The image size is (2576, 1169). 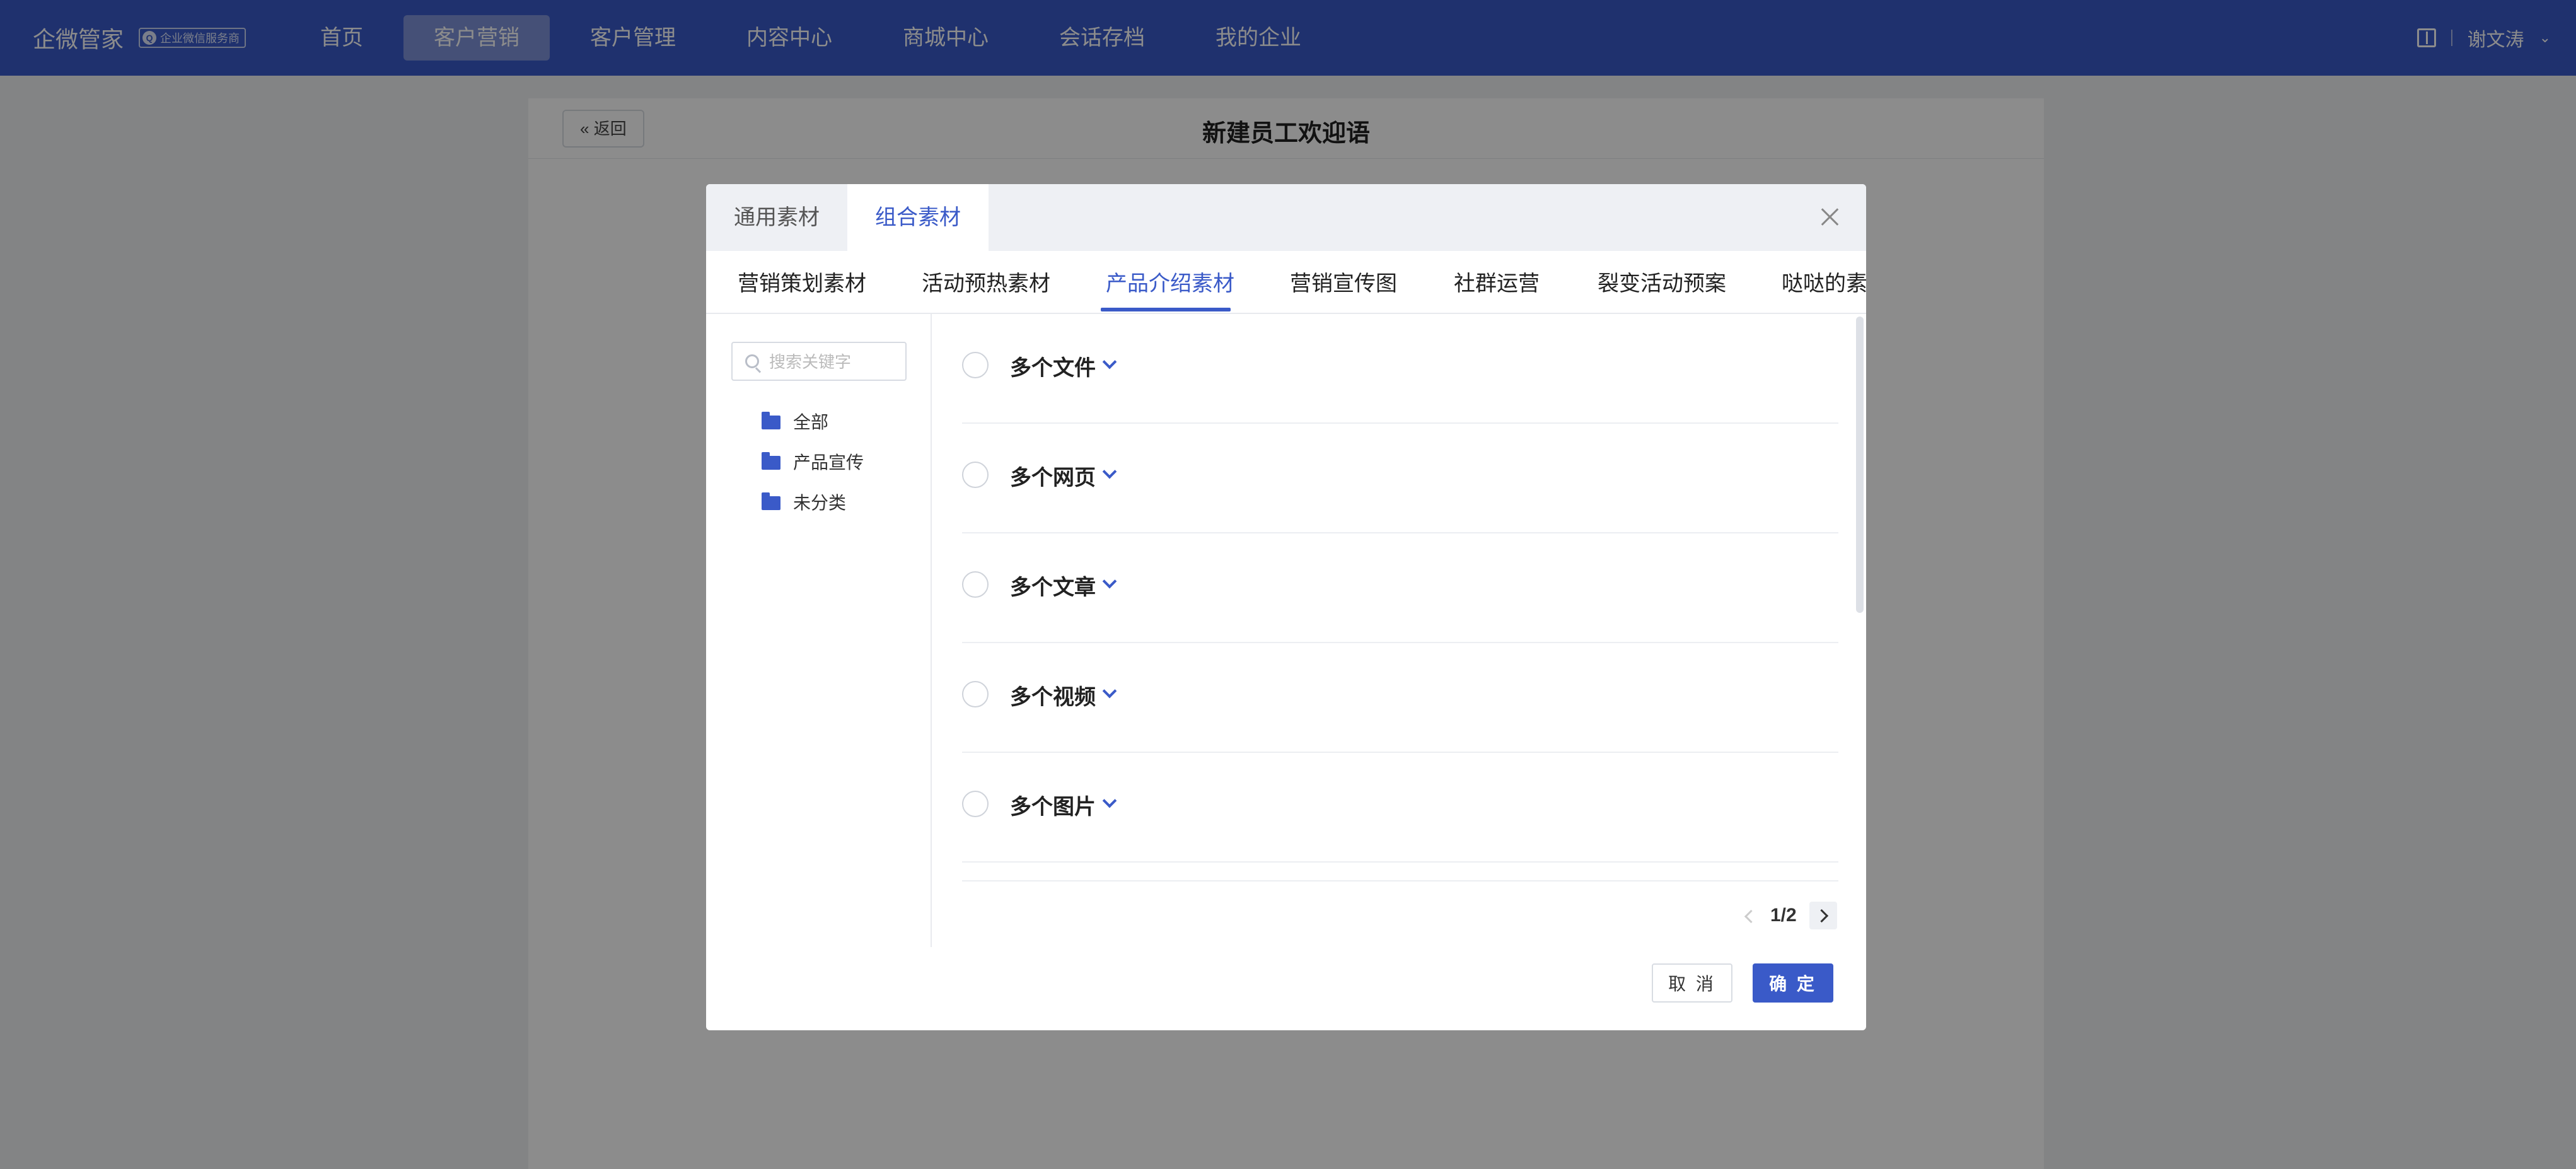 I want to click on list-item, so click(x=1400, y=872).